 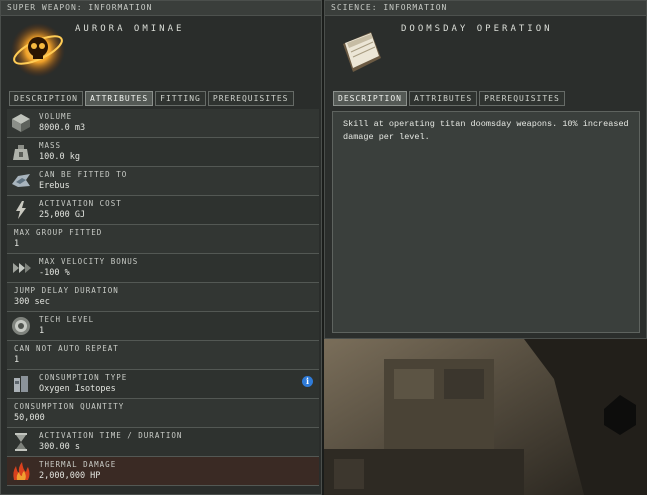 What do you see at coordinates (163, 152) in the screenshot?
I see `attribute-row-mass: Mass 100.0 kg` at bounding box center [163, 152].